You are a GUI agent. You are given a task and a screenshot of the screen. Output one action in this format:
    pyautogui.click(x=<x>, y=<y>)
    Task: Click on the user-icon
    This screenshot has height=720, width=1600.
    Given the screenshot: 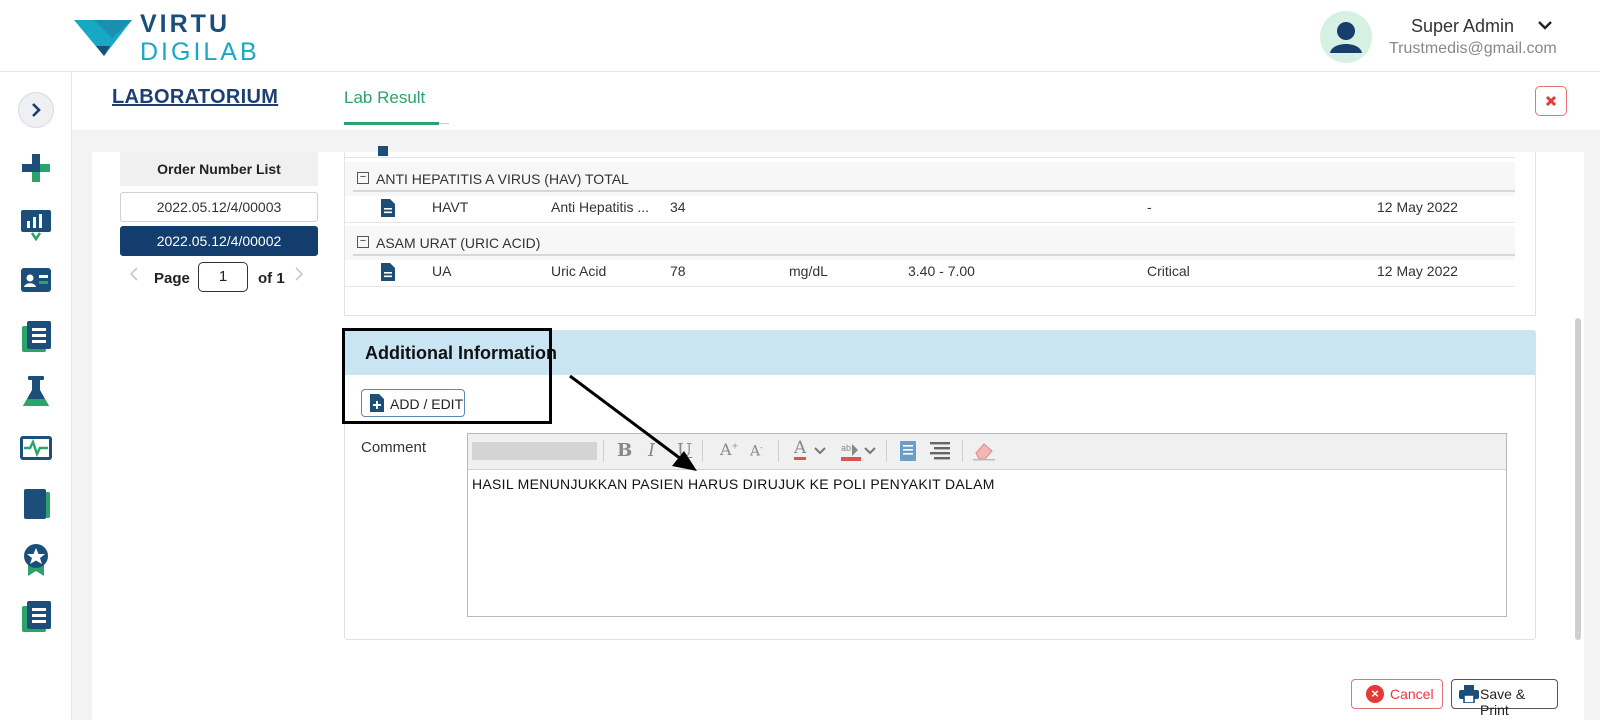 What is the action you would take?
    pyautogui.click(x=1346, y=37)
    